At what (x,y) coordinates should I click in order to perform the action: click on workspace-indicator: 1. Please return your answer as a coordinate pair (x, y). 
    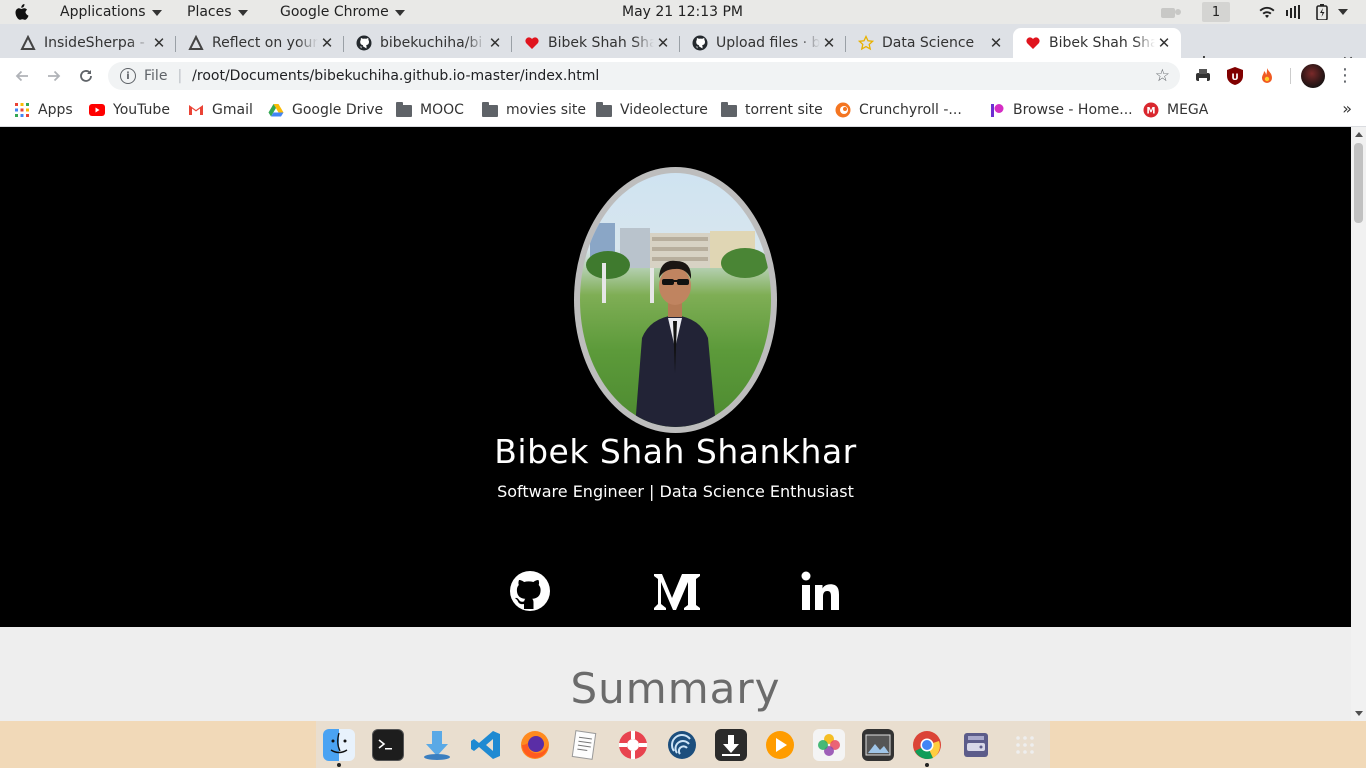
    Looking at the image, I should click on (1216, 12).